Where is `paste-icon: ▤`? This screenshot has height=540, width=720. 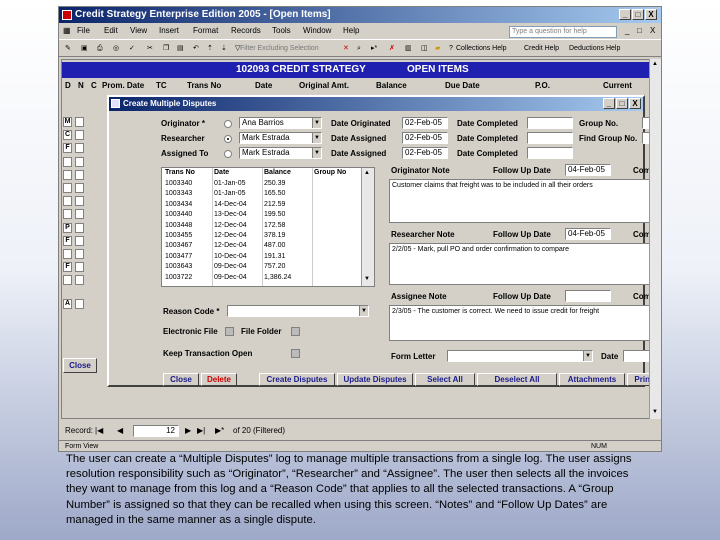 paste-icon: ▤ is located at coordinates (180, 49).